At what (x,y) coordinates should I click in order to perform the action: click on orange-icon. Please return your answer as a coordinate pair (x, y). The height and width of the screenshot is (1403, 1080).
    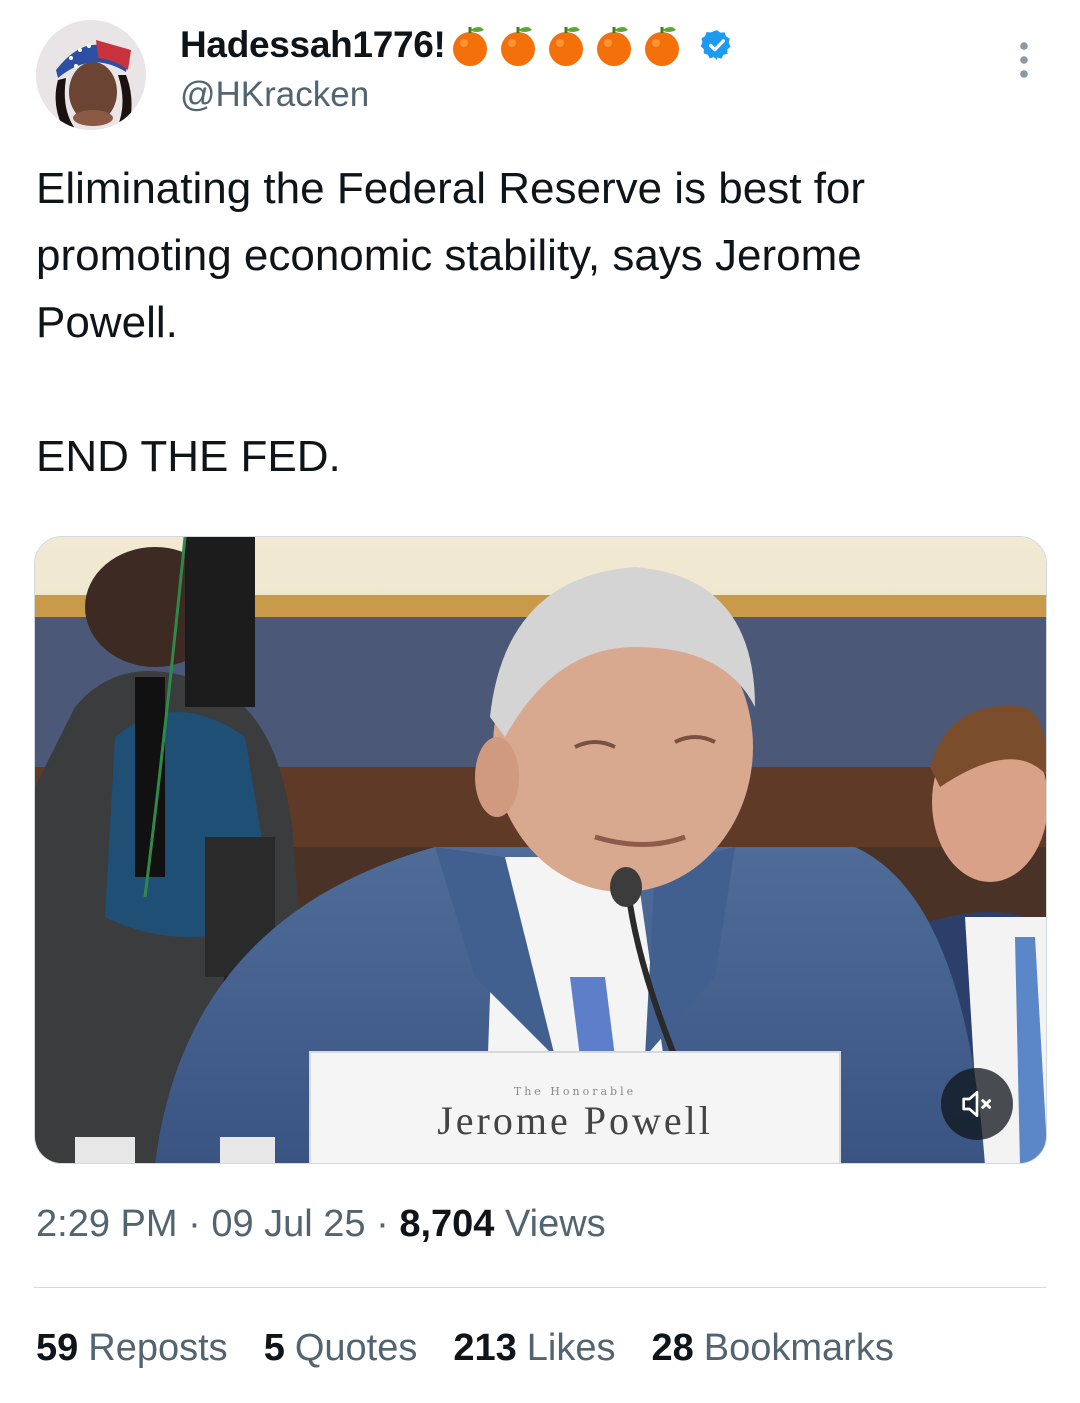
    Looking at the image, I should click on (566, 46).